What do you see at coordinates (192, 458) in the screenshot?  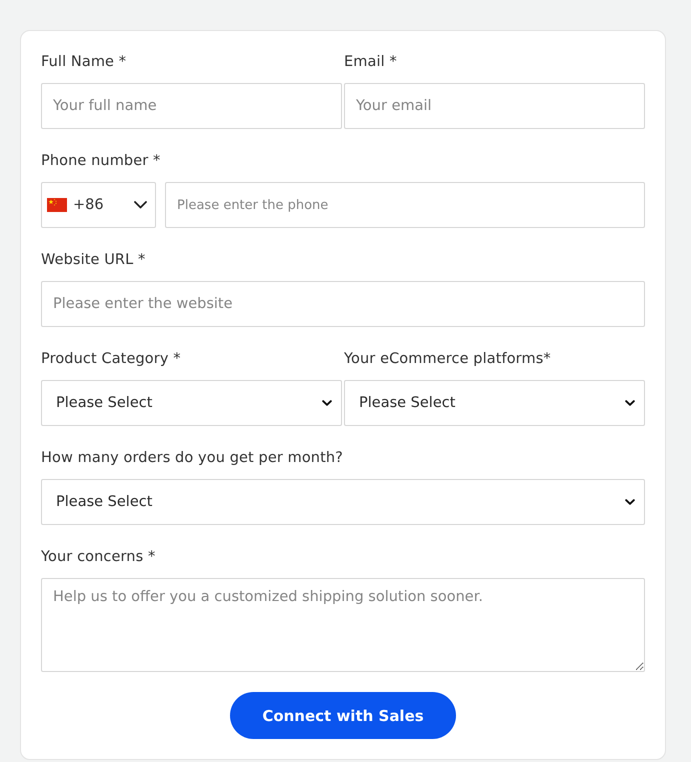 I see `field-label: How many orders do you get per month?` at bounding box center [192, 458].